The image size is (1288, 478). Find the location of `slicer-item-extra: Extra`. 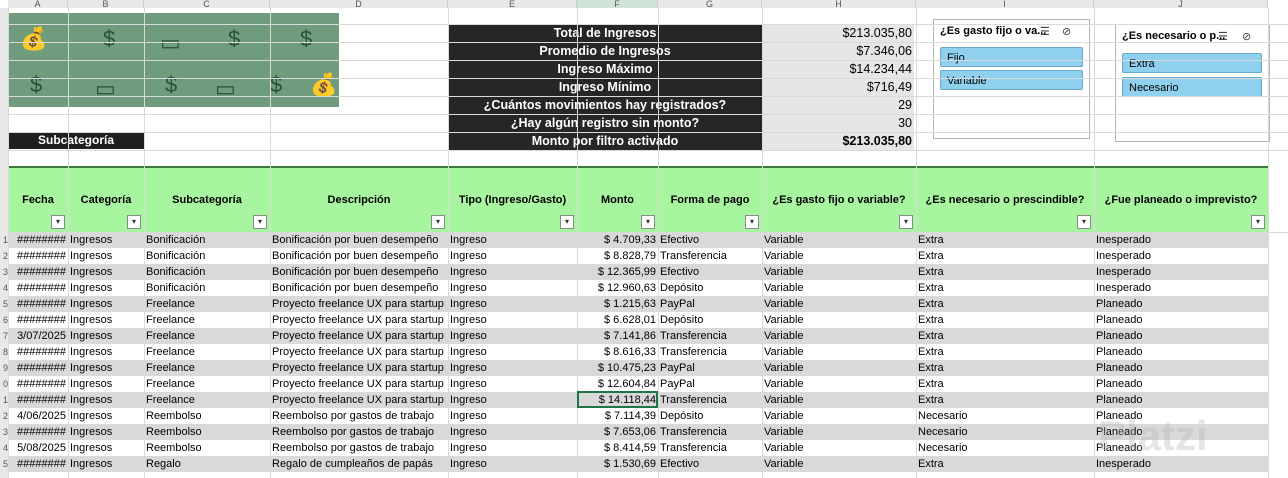

slicer-item-extra: Extra is located at coordinates (1192, 63).